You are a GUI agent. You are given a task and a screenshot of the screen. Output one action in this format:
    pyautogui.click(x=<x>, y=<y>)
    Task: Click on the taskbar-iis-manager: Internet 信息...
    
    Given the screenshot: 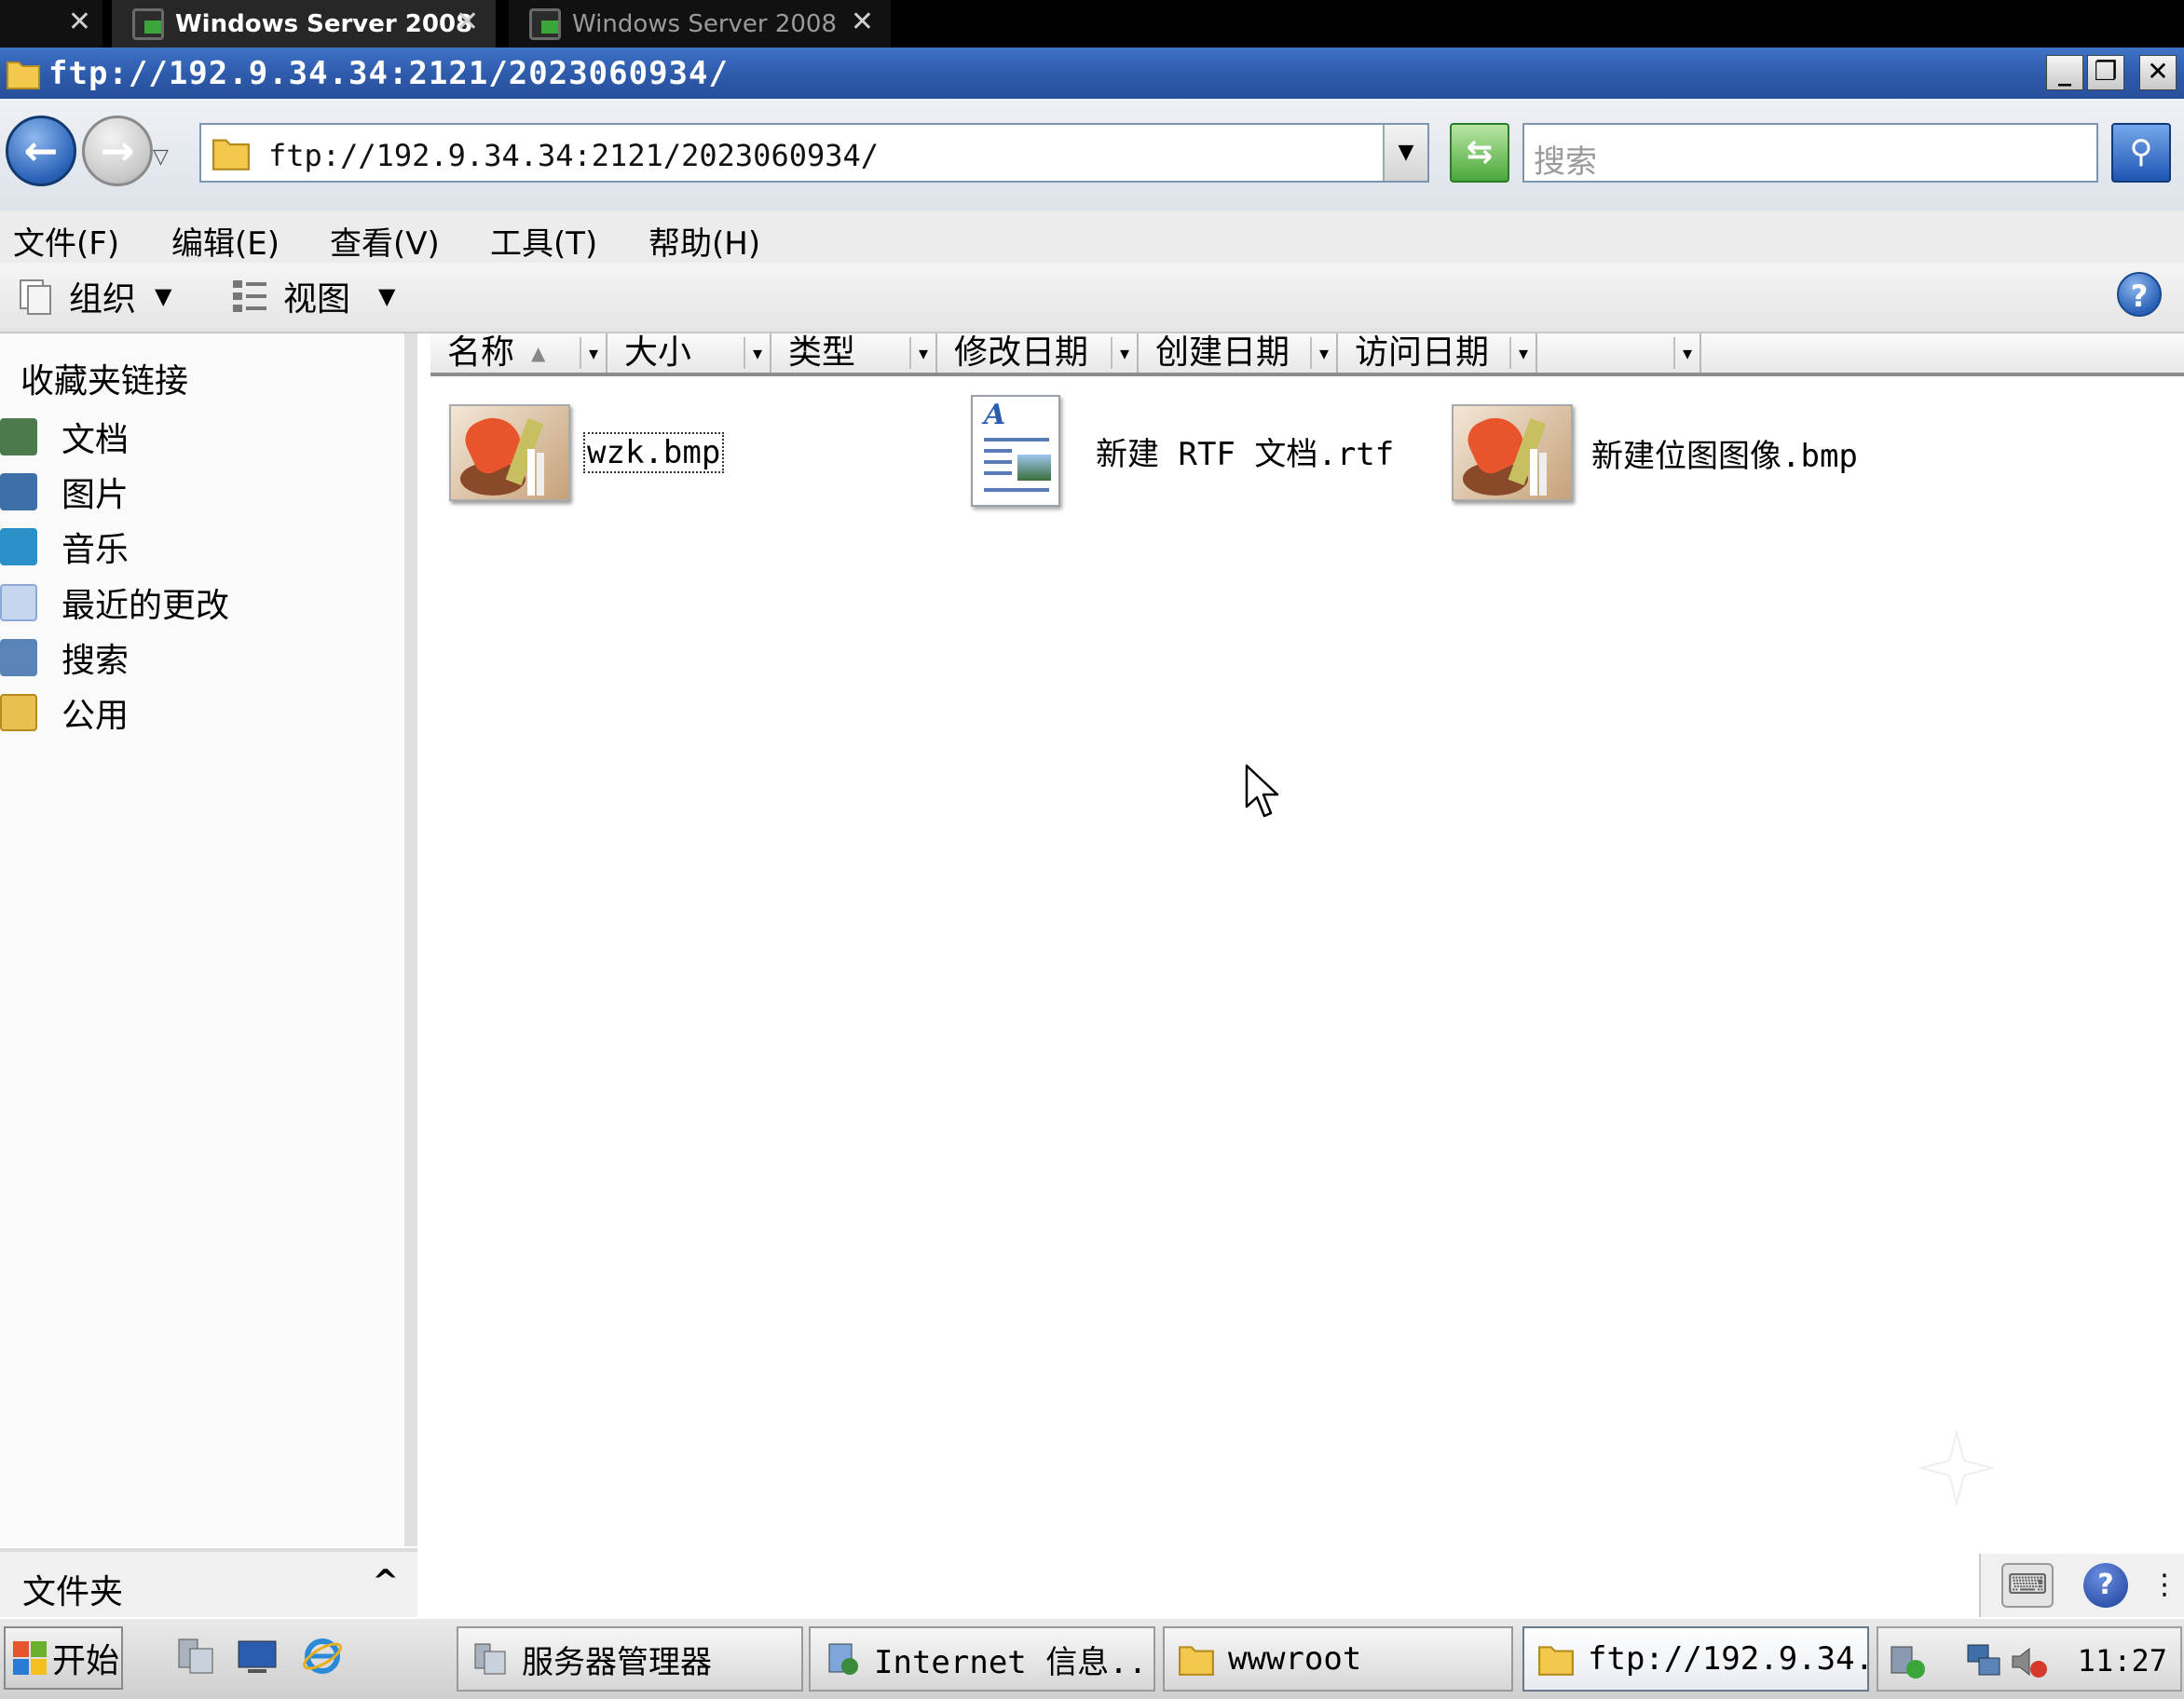 What is the action you would take?
    pyautogui.click(x=982, y=1659)
    